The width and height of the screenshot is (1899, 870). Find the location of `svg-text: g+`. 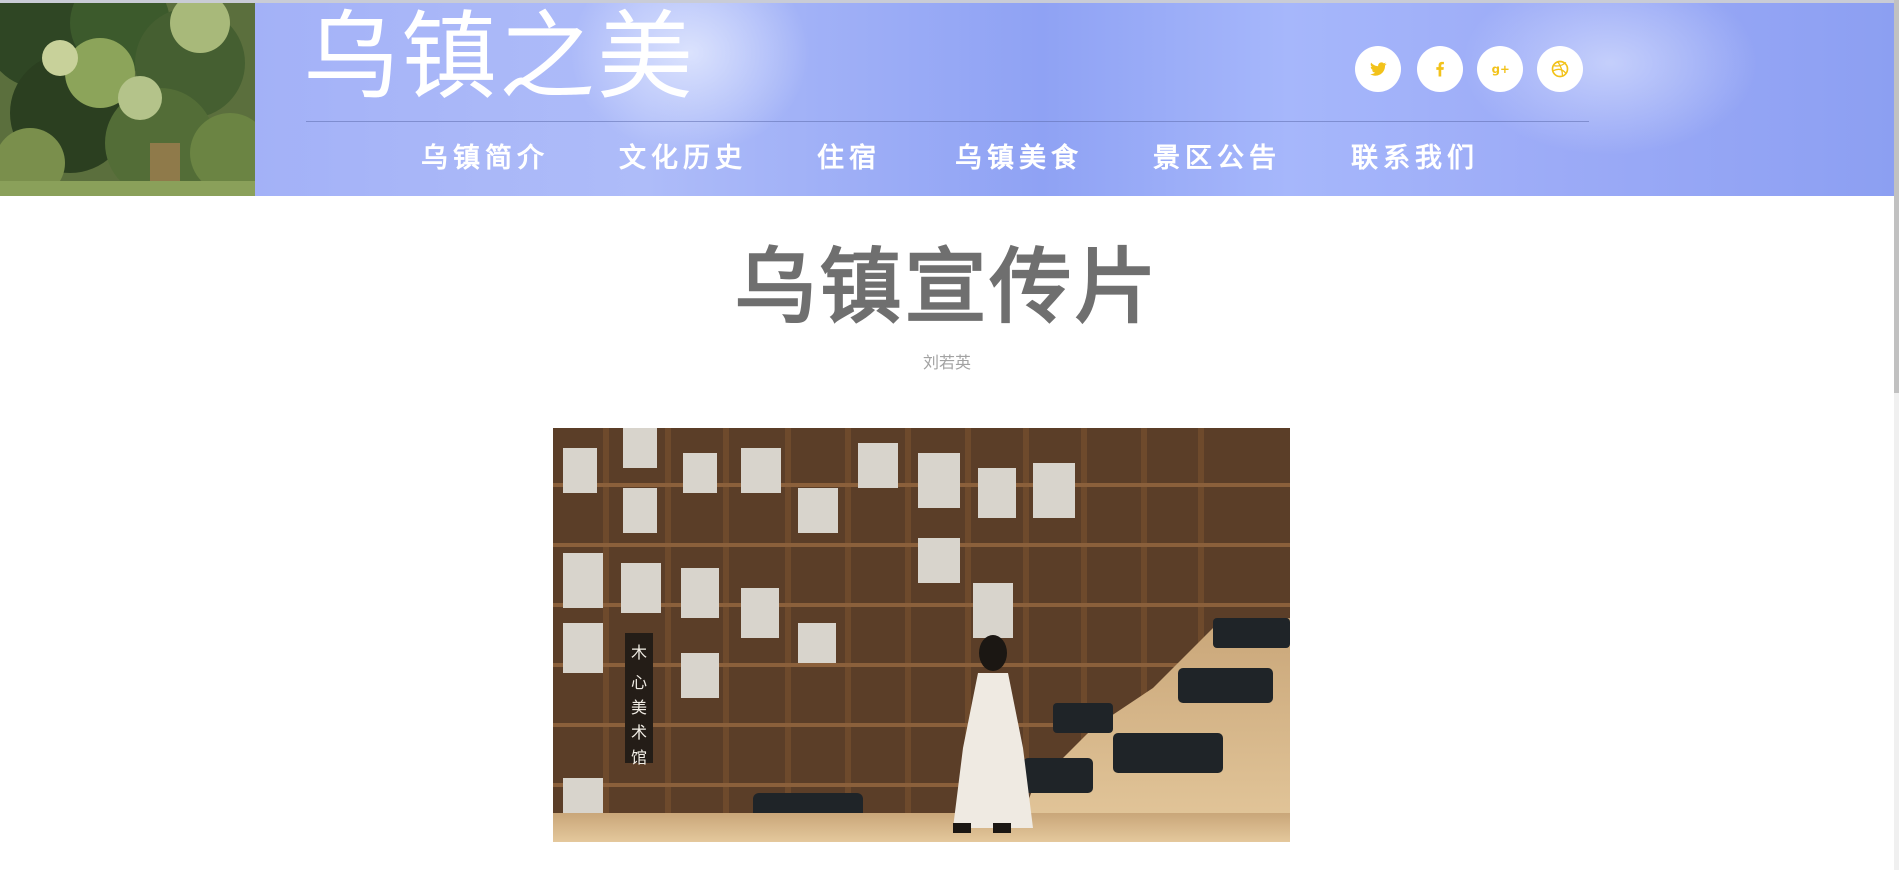

svg-text: g+ is located at coordinates (1501, 69).